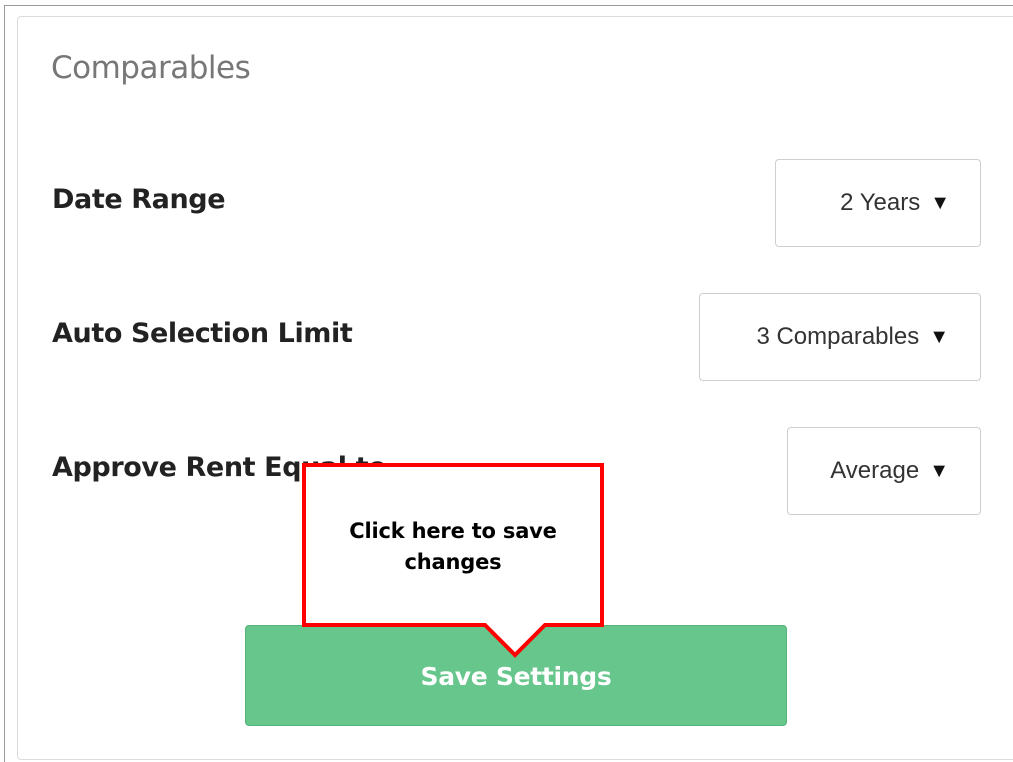  Describe the element at coordinates (875, 470) in the screenshot. I see `approve-rent-value: Average` at that location.